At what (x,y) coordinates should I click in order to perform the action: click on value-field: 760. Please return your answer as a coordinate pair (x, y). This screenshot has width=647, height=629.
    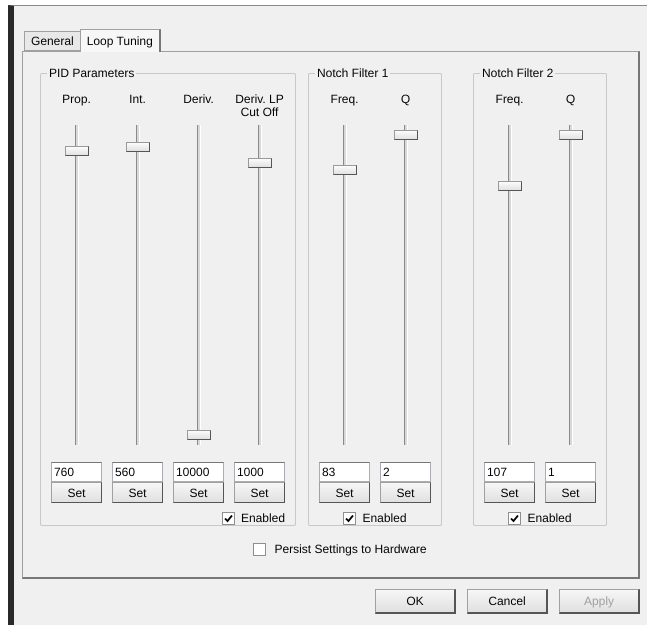
    Looking at the image, I should click on (76, 472).